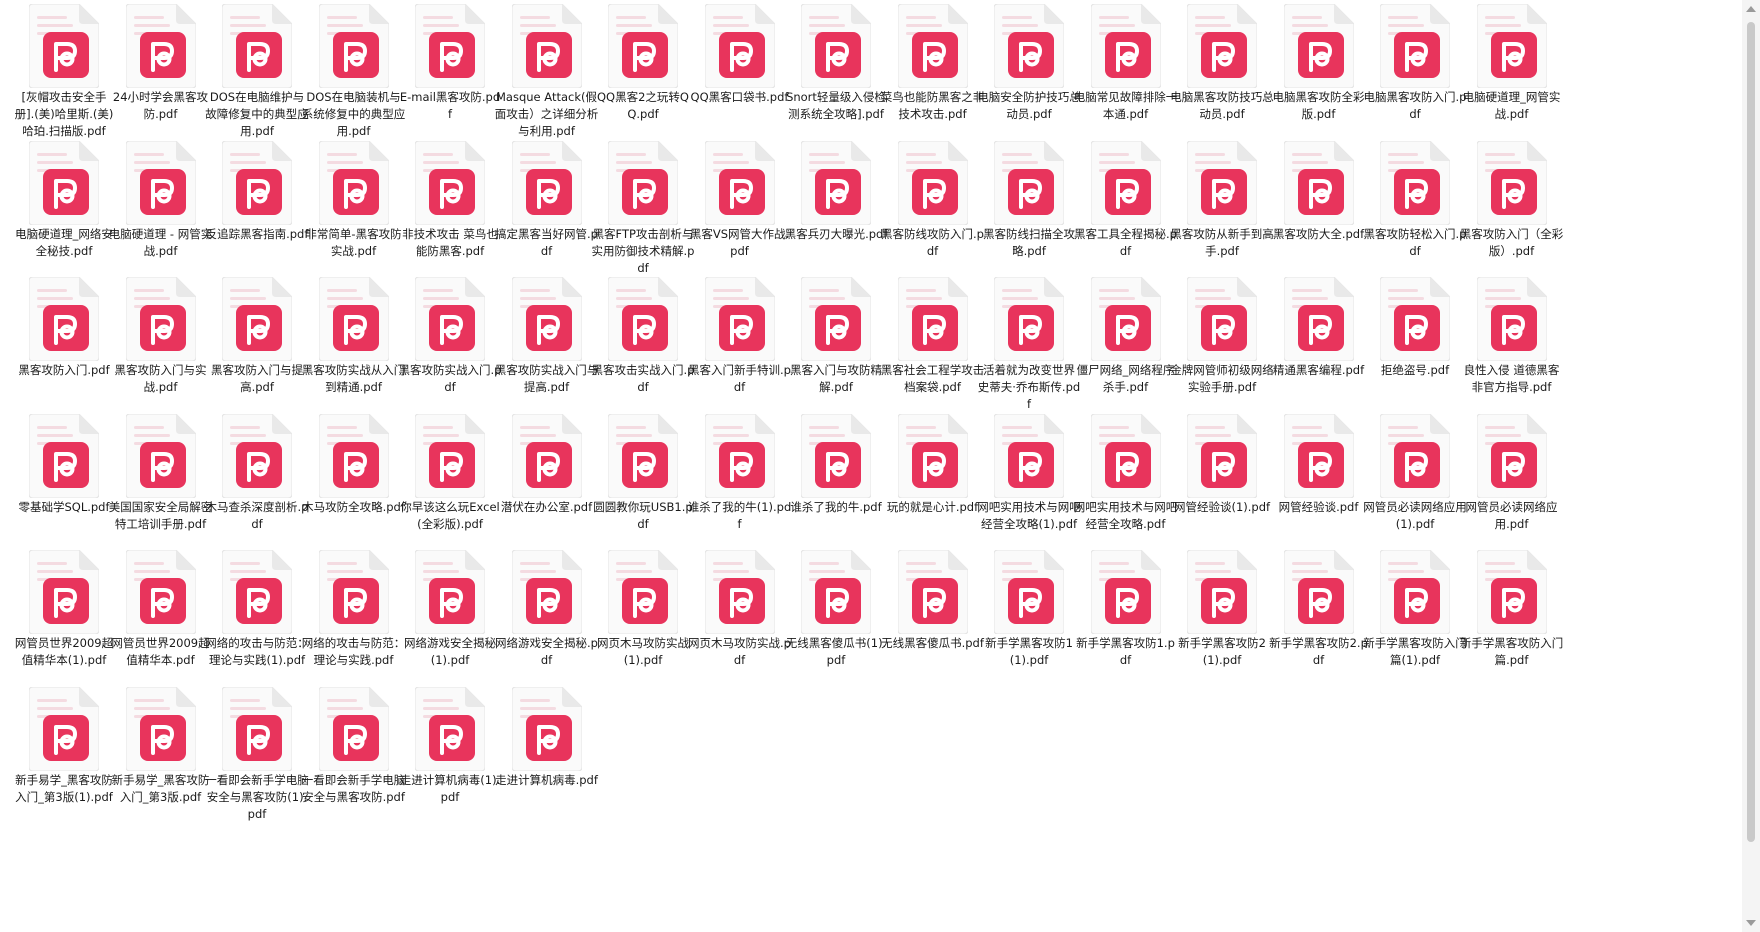 Image resolution: width=1760 pixels, height=932 pixels. What do you see at coordinates (354, 607) in the screenshot?
I see `file-item: 网络的攻击与防范：理论与实践.pdf` at bounding box center [354, 607].